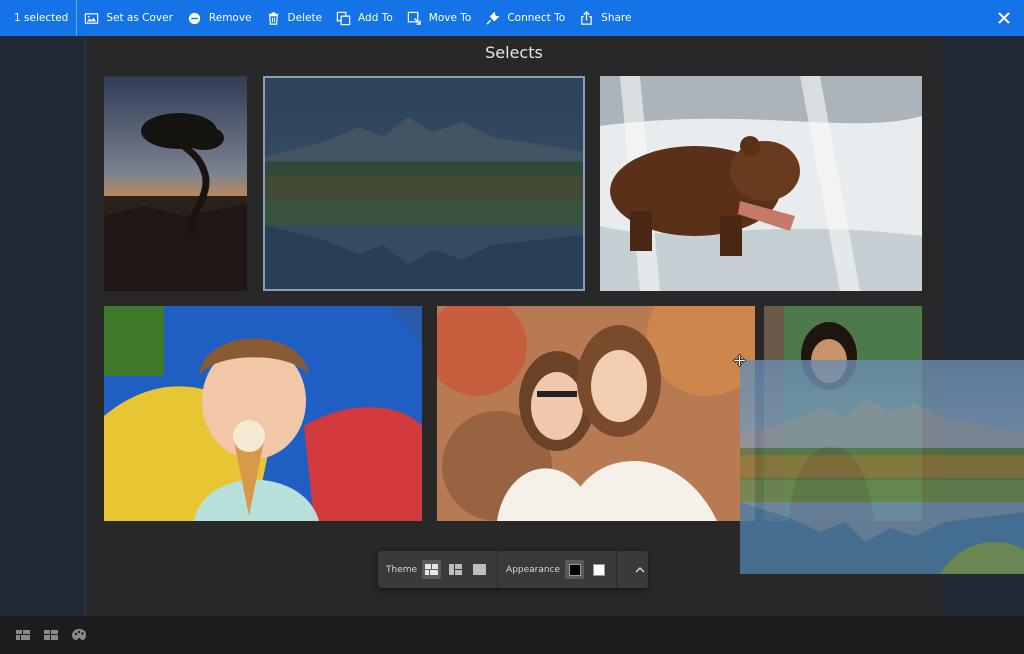 Image resolution: width=1024 pixels, height=654 pixels. I want to click on connect-to-label: Connect To, so click(536, 18).